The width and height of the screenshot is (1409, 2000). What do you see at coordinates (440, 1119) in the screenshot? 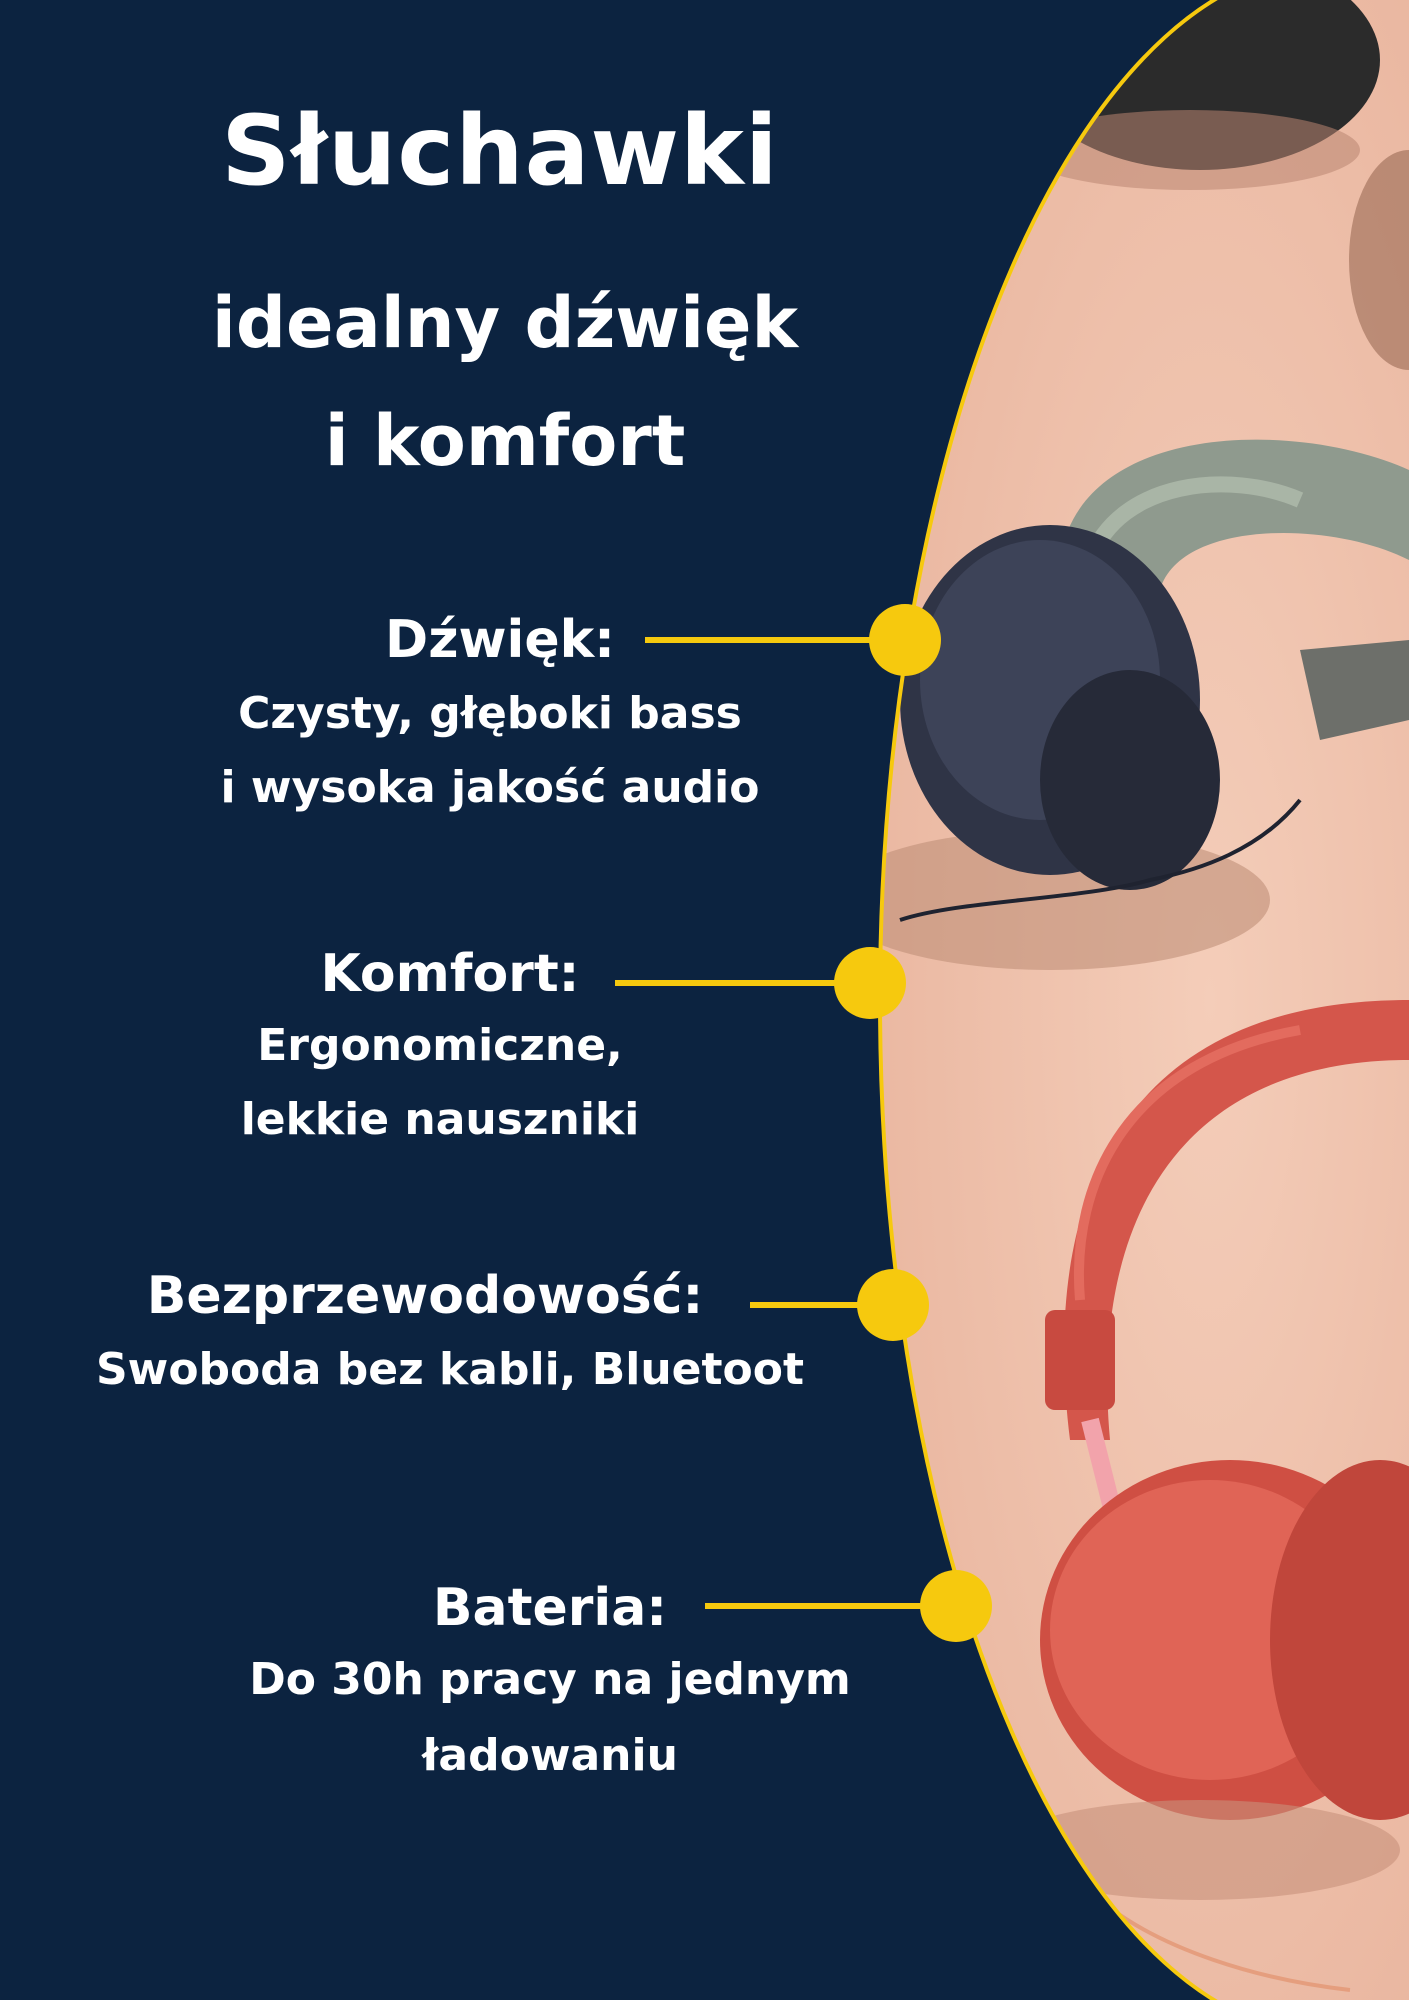
I see `feature-desc-komfort-2: lekkie nauszniki` at bounding box center [440, 1119].